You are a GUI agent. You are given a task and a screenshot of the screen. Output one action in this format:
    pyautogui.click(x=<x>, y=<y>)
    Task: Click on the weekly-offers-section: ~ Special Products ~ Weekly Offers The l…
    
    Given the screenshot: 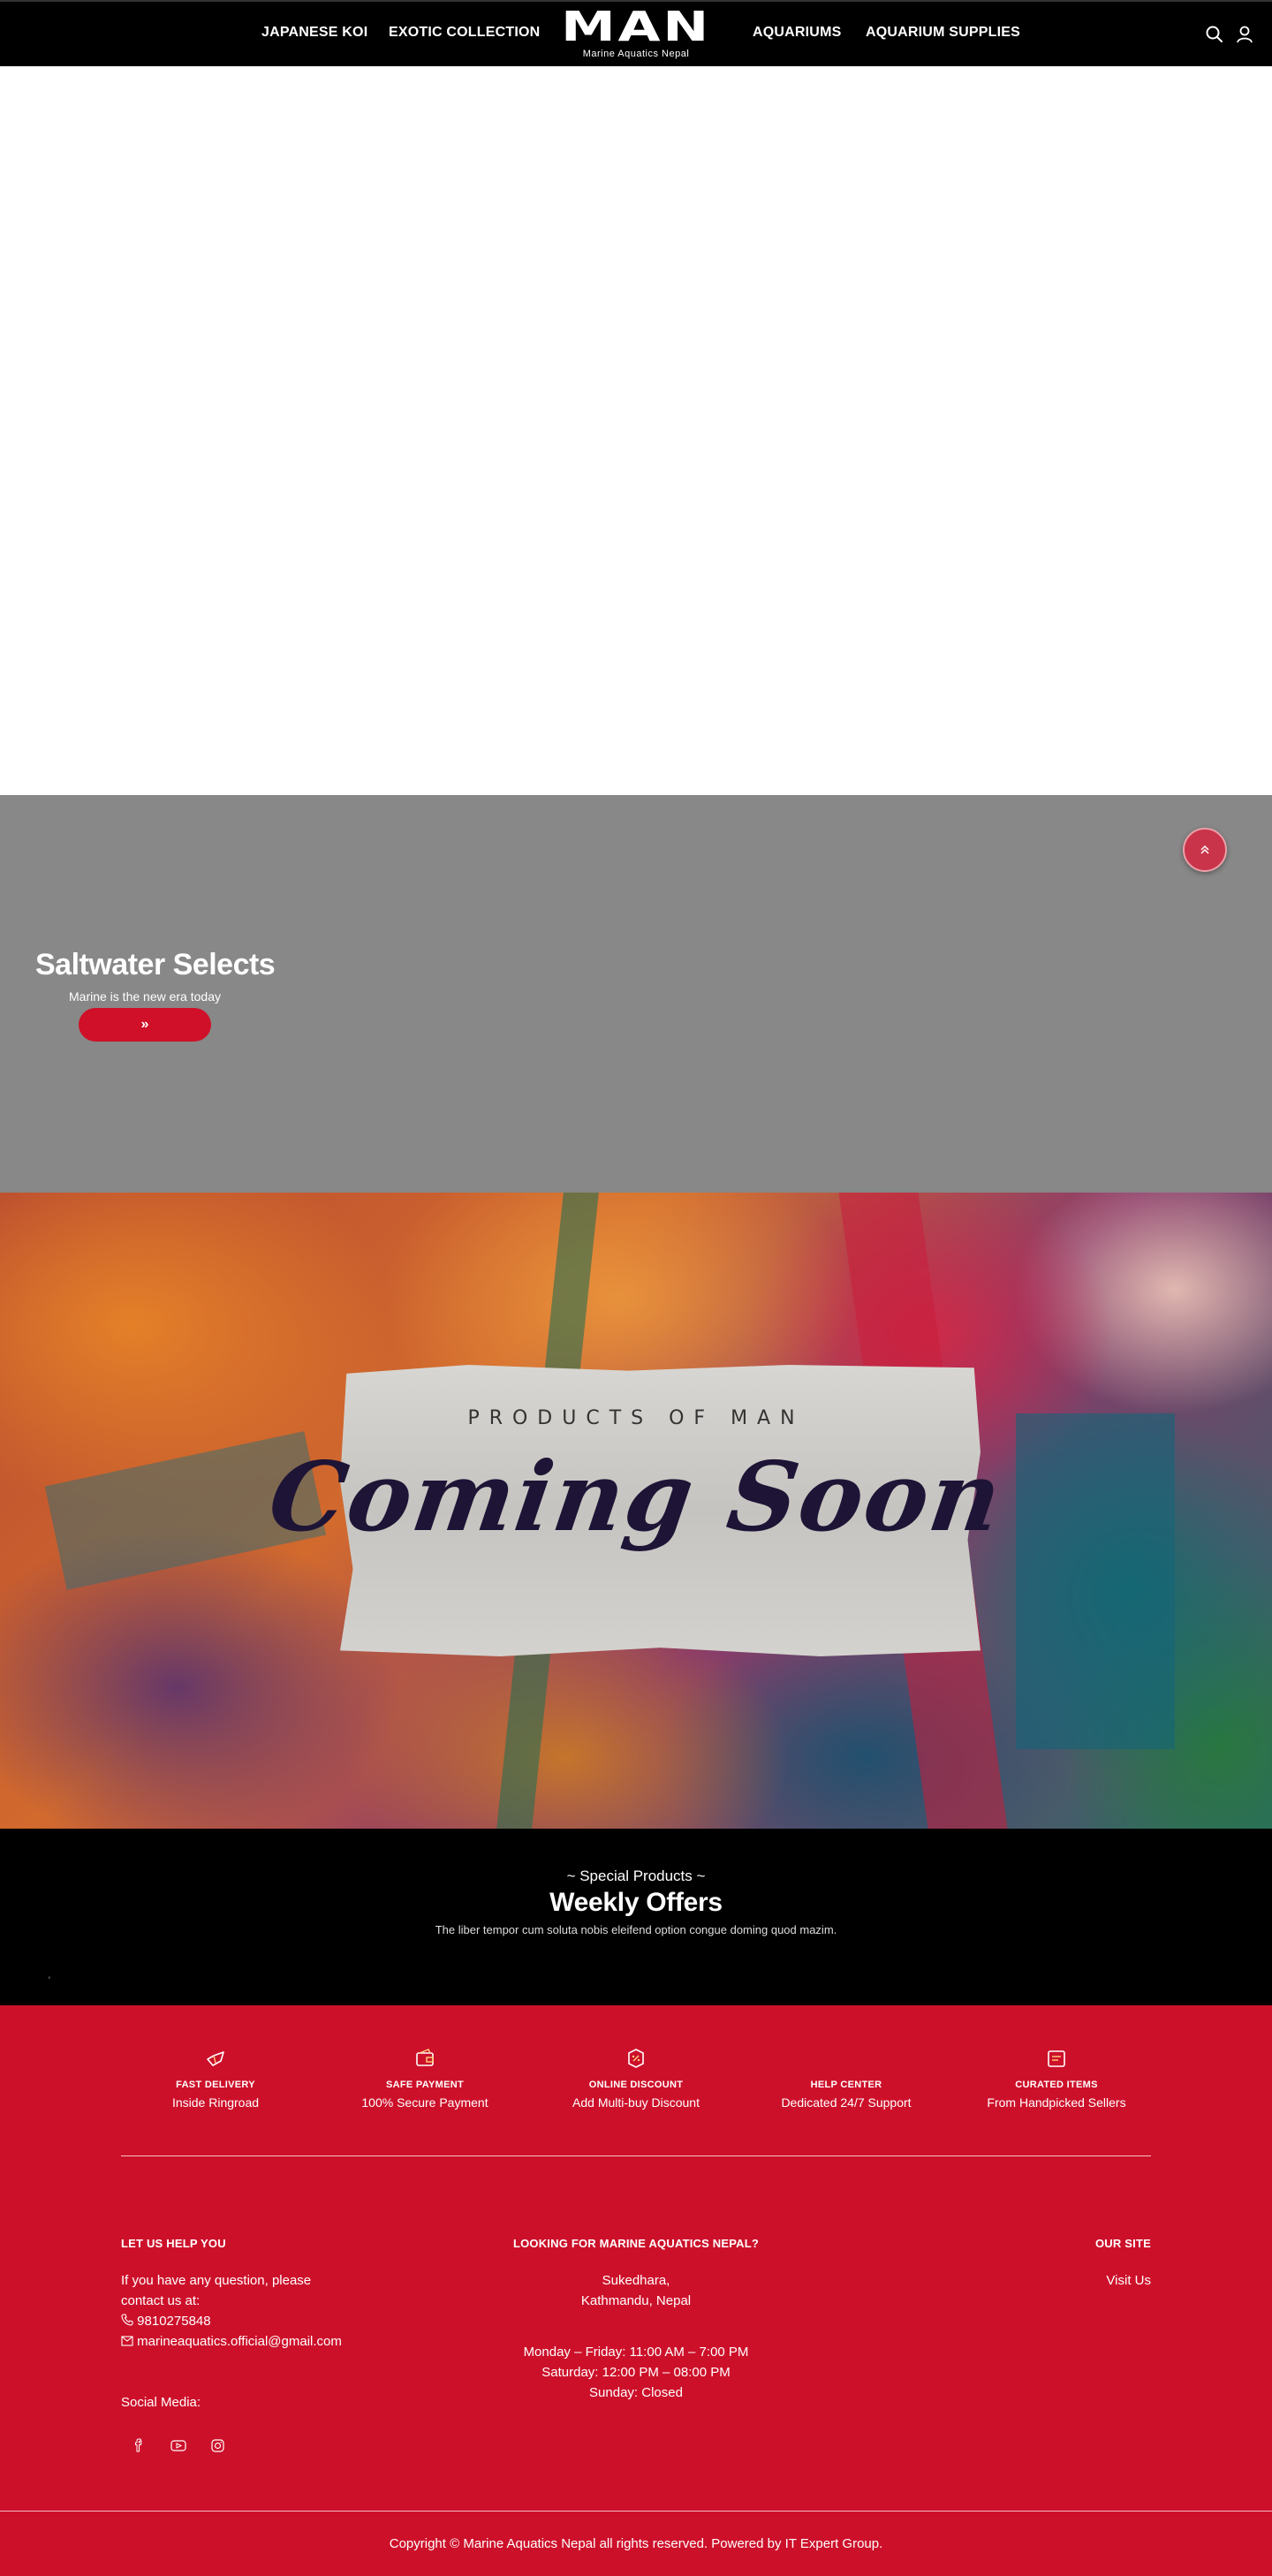 What is the action you would take?
    pyautogui.click(x=636, y=1917)
    